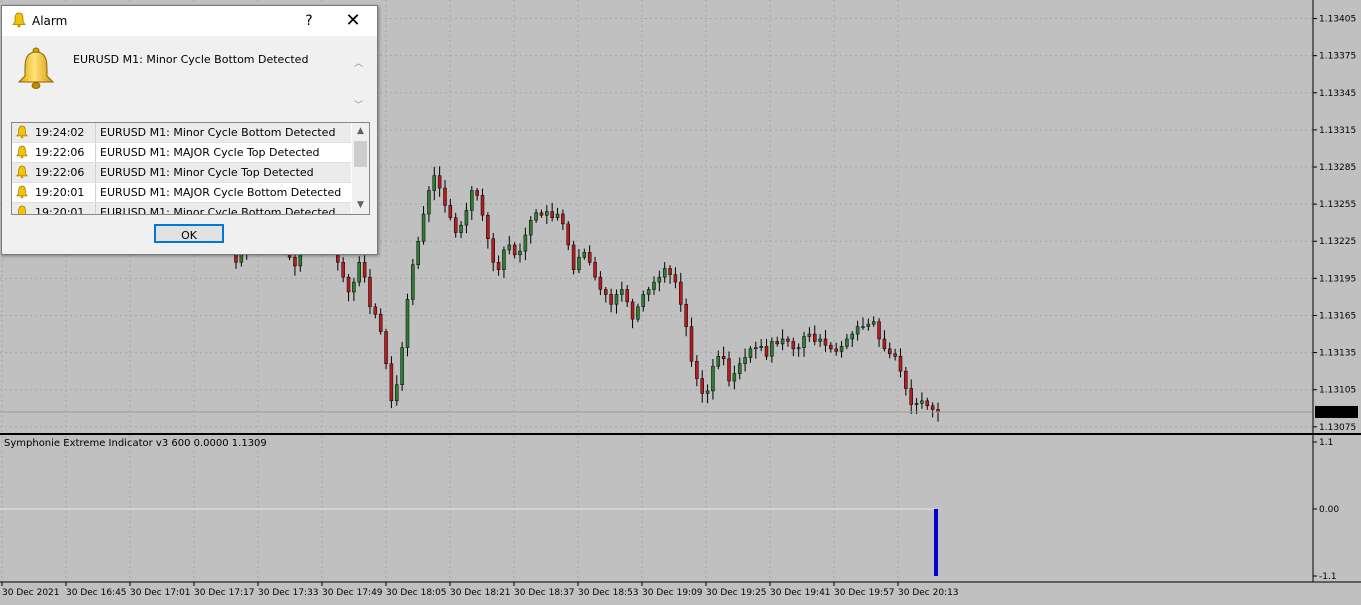  I want to click on indicator-scale-label: -1.1, so click(1328, 577).